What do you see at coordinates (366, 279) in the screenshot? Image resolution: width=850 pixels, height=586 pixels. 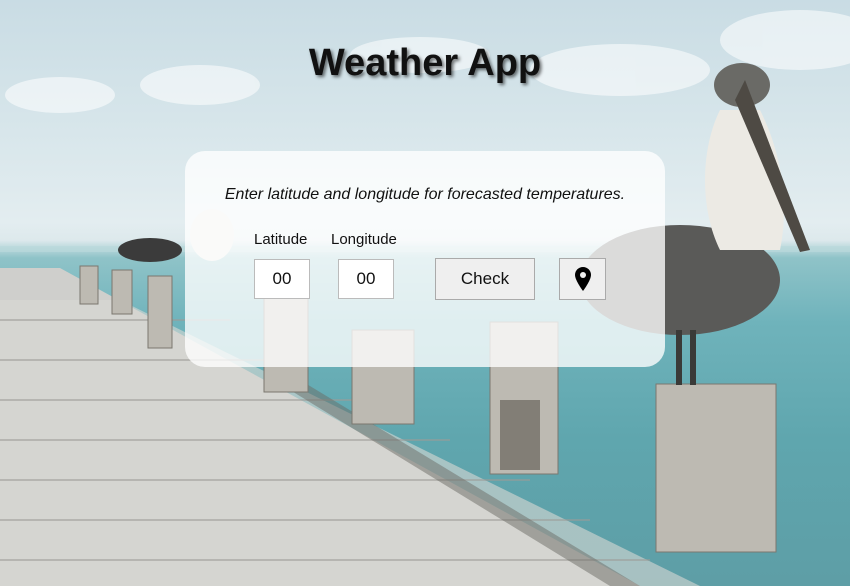 I see `longitude-input` at bounding box center [366, 279].